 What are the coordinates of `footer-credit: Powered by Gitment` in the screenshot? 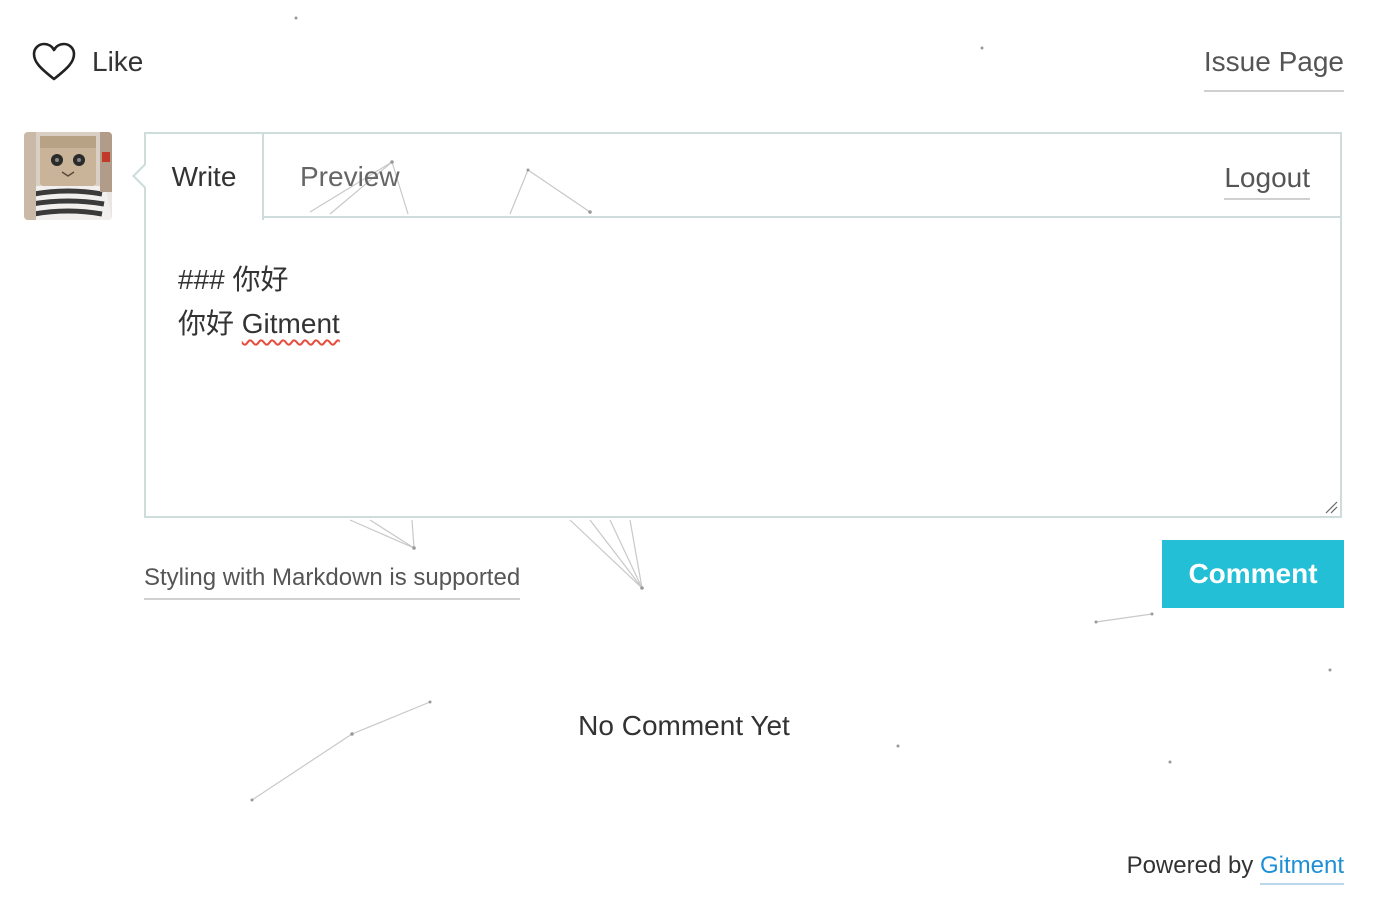 It's located at (1235, 868).